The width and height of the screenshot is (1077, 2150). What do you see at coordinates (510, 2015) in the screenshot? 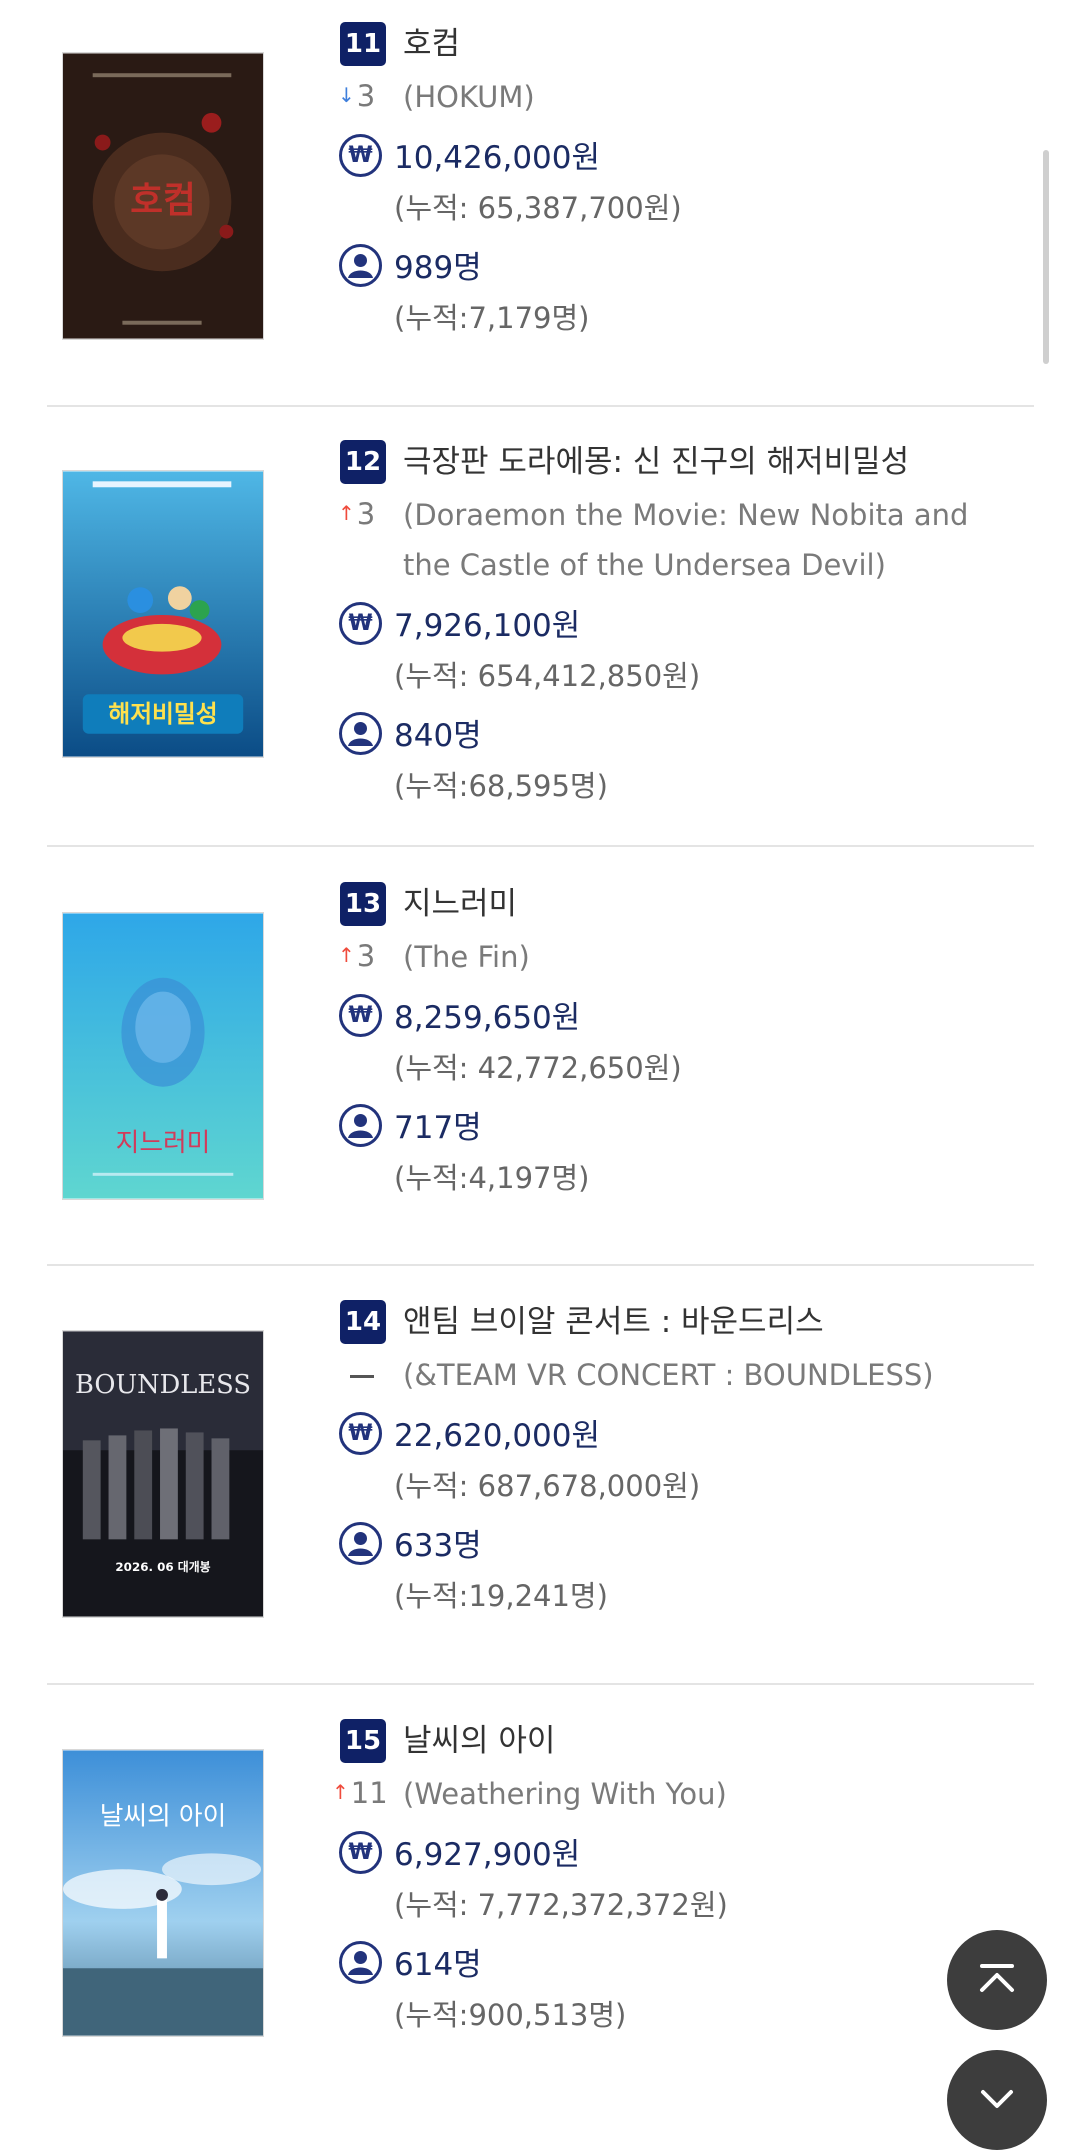
I see `audience-cumulative: (누적:900,513명)` at bounding box center [510, 2015].